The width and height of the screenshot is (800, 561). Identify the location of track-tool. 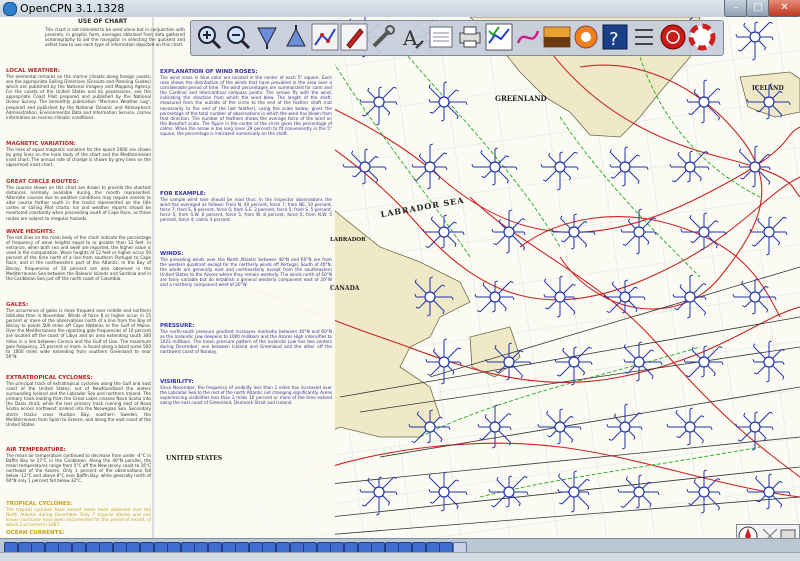
(528, 37).